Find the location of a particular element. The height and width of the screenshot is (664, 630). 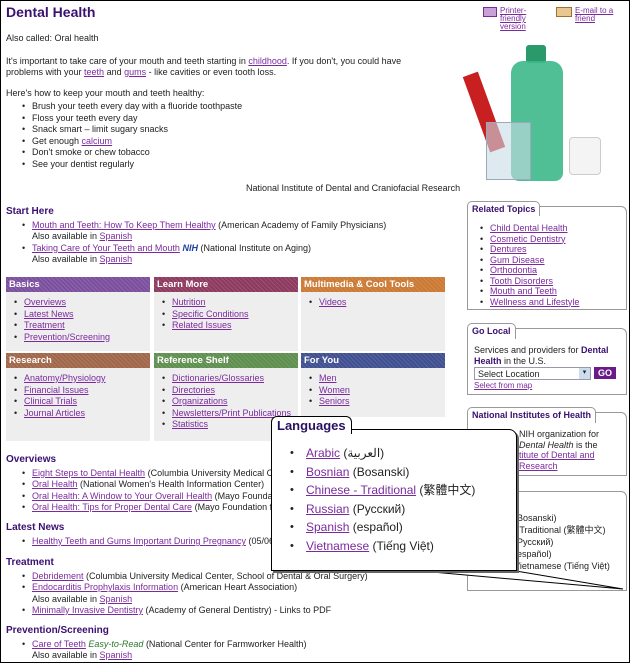

chinese-link: Chinese - Traditional is located at coordinates (361, 490).